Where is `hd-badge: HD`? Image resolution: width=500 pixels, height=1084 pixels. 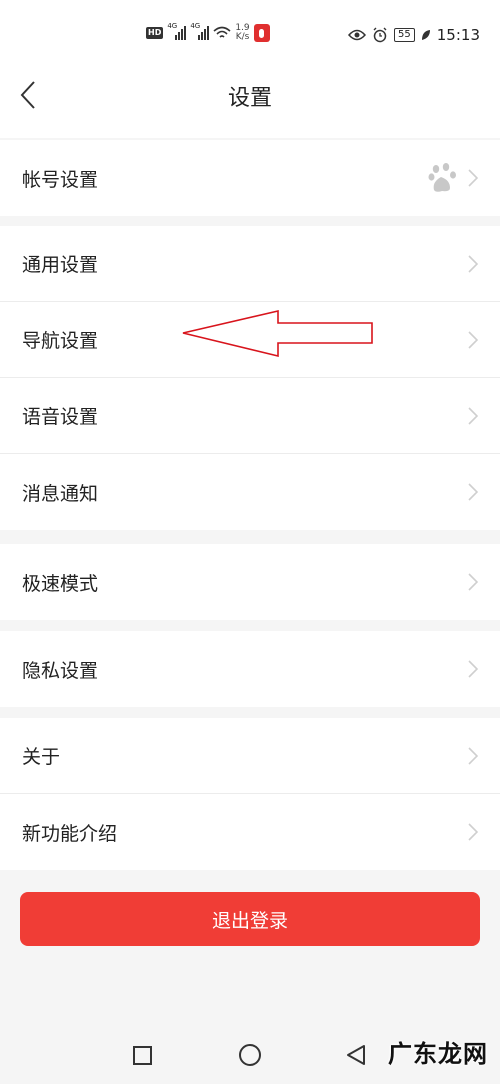
hd-badge: HD is located at coordinates (155, 33).